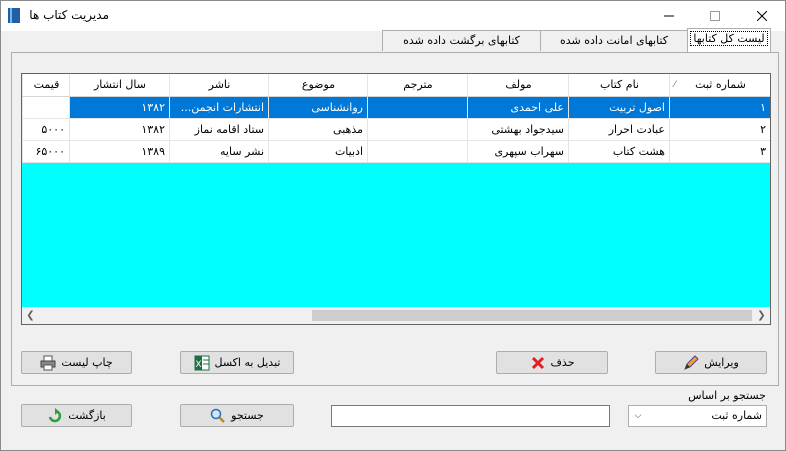 Image resolution: width=786 pixels, height=451 pixels. I want to click on minimize-icon, so click(669, 16).